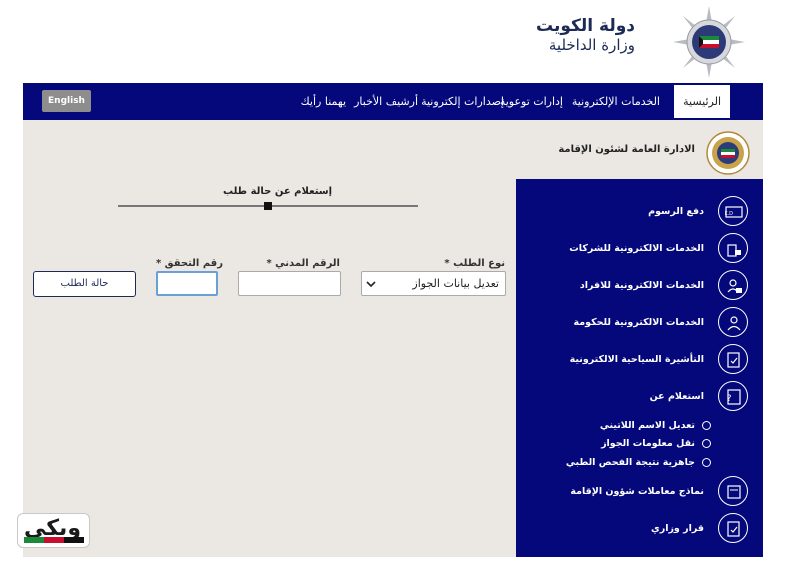  Describe the element at coordinates (706, 443) in the screenshot. I see `radio-passport-transfer` at that location.